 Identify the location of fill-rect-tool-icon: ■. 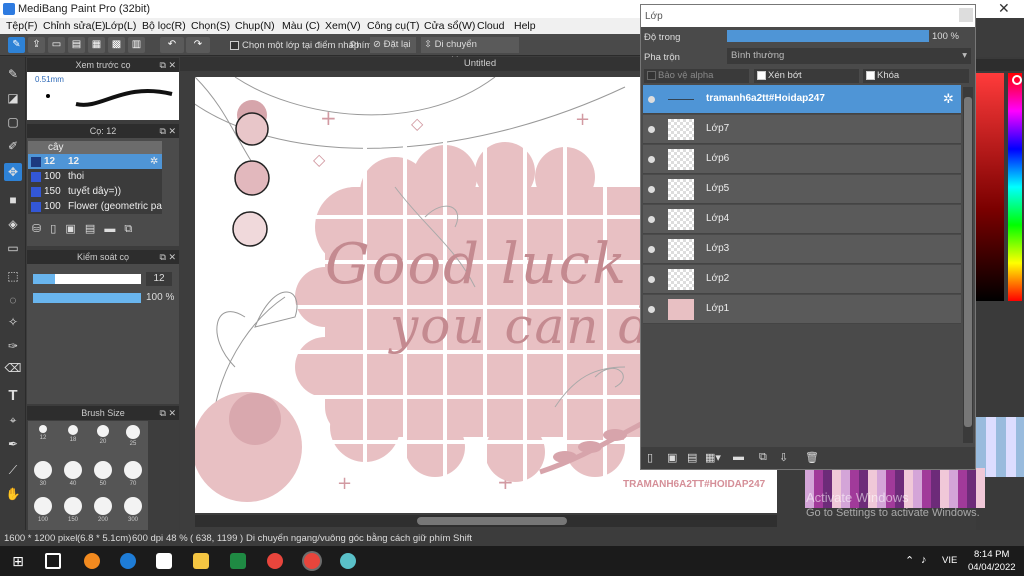
(13, 200).